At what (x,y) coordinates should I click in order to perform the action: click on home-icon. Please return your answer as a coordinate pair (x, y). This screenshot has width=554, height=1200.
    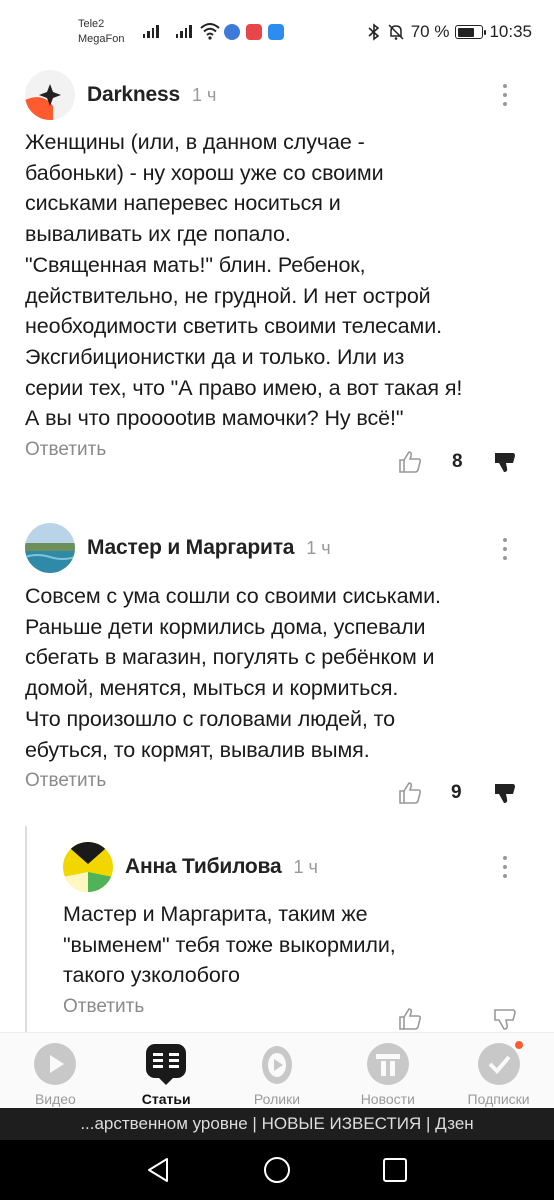
    Looking at the image, I should click on (277, 1170).